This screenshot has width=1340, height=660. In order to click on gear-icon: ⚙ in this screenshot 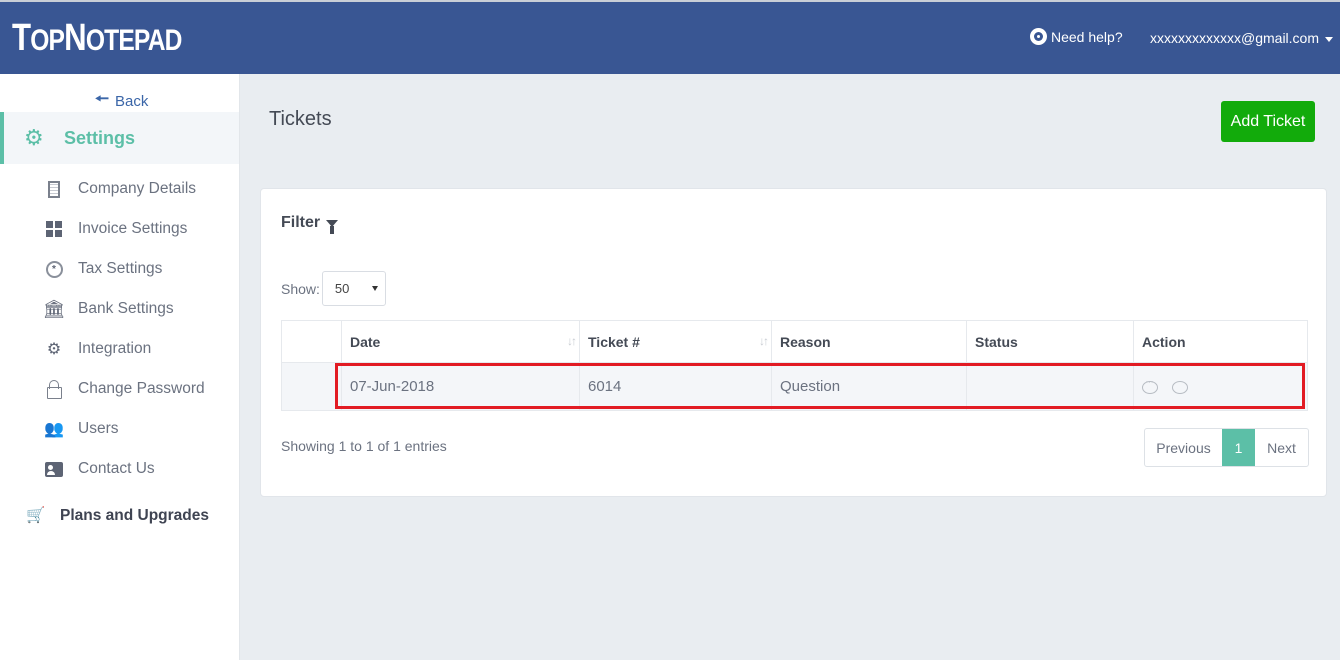, I will do `click(34, 137)`.